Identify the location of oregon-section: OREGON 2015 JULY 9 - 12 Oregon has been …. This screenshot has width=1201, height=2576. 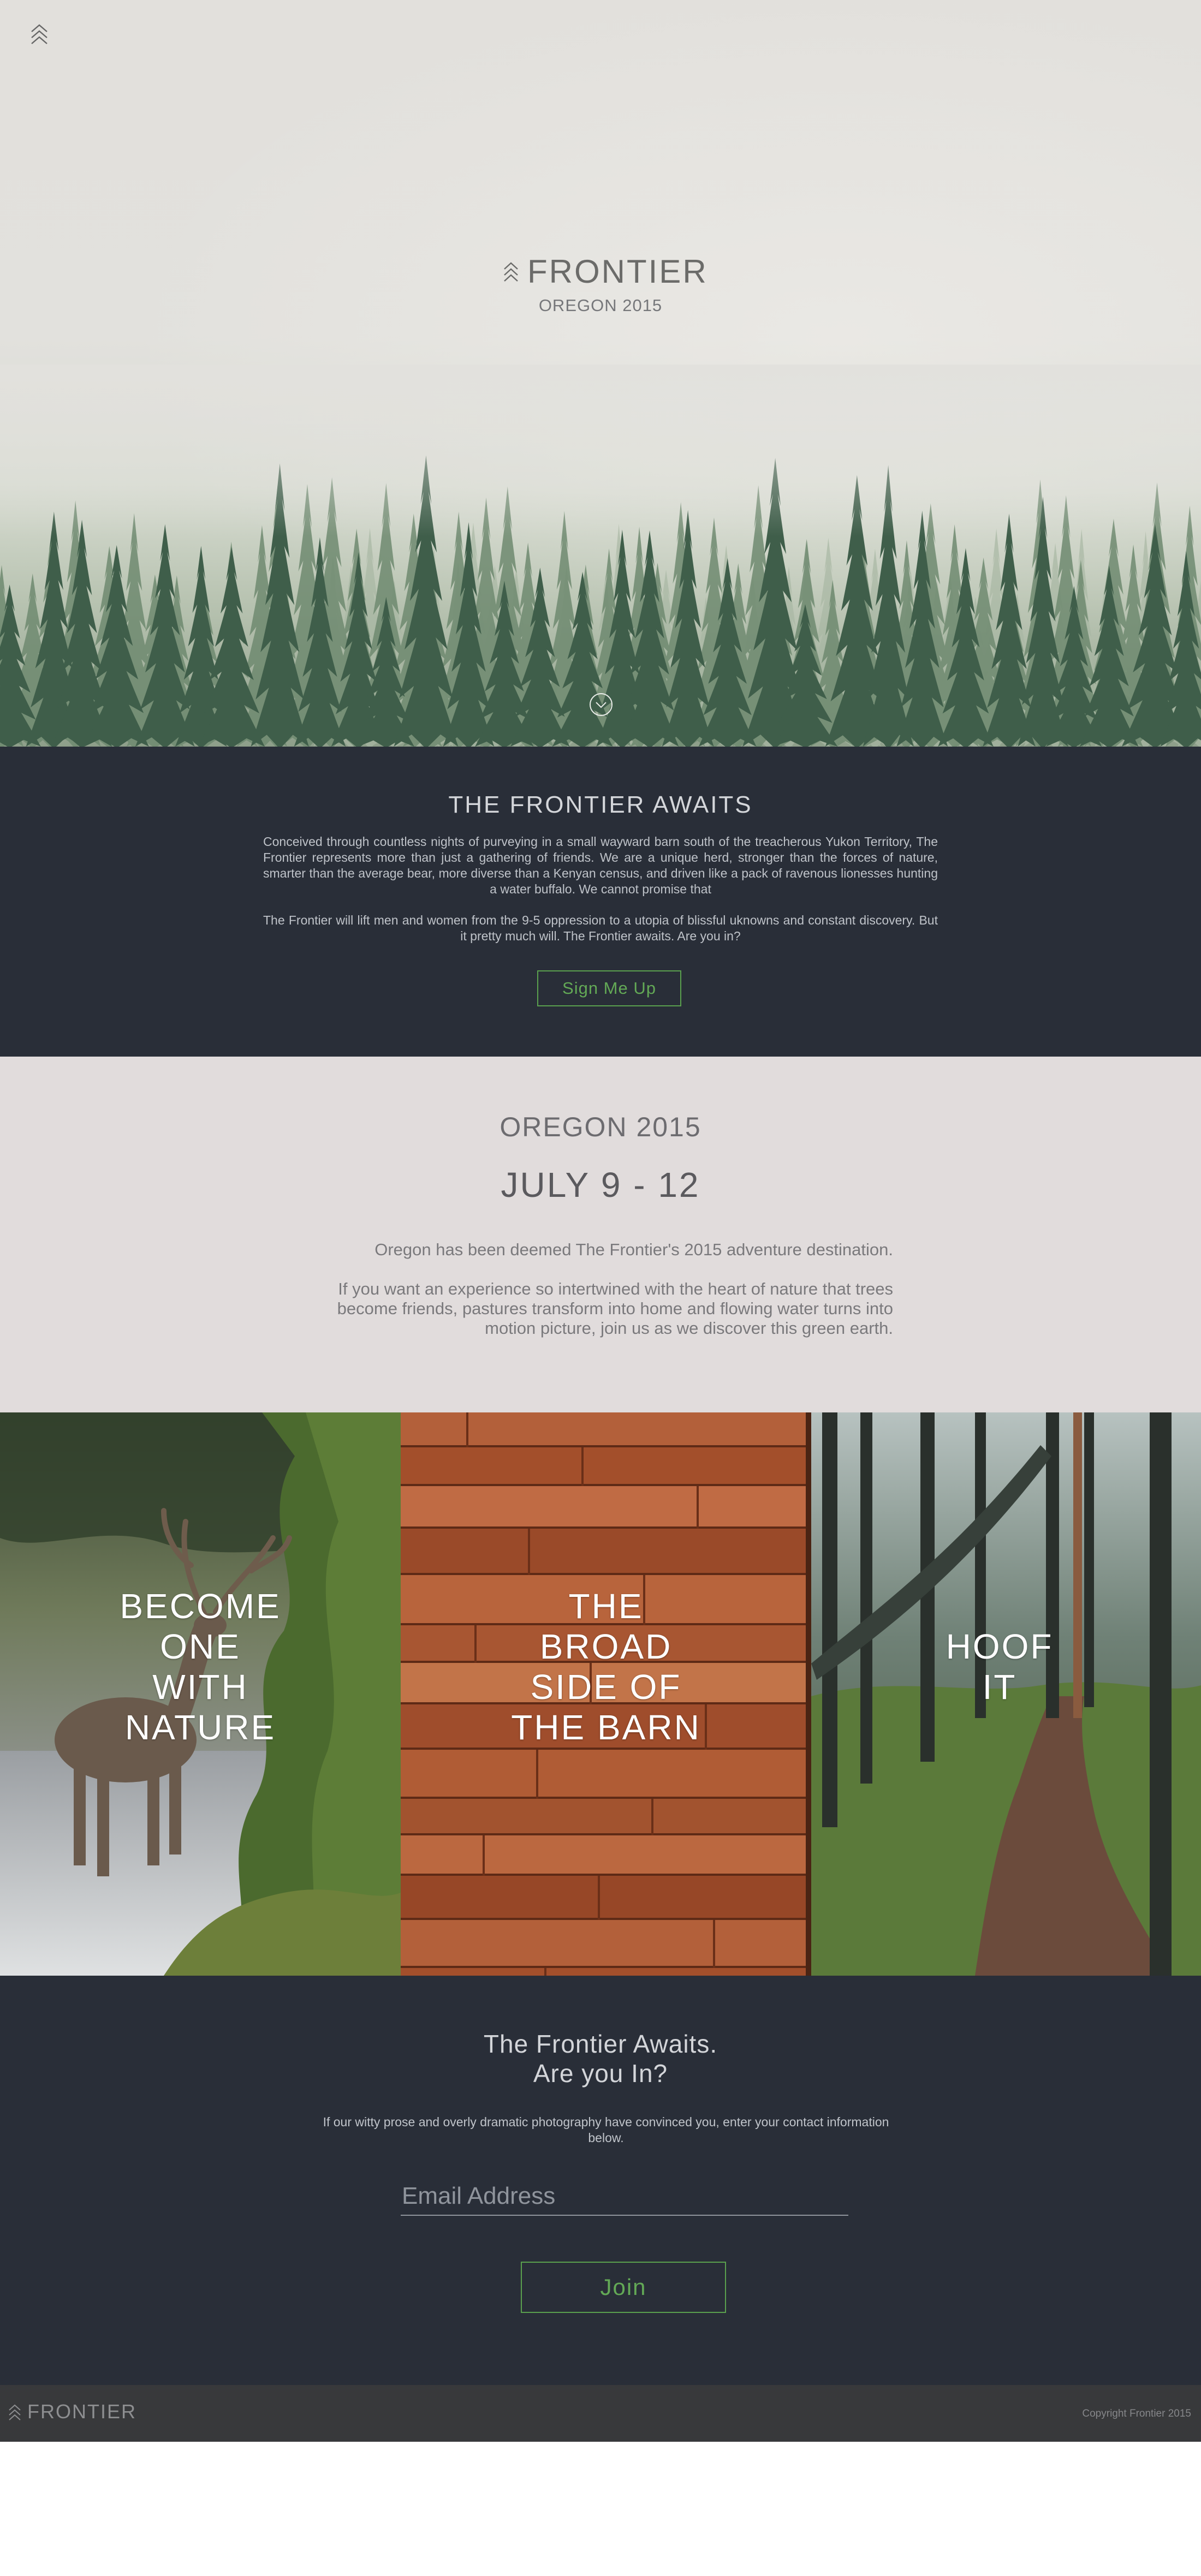
(600, 1234).